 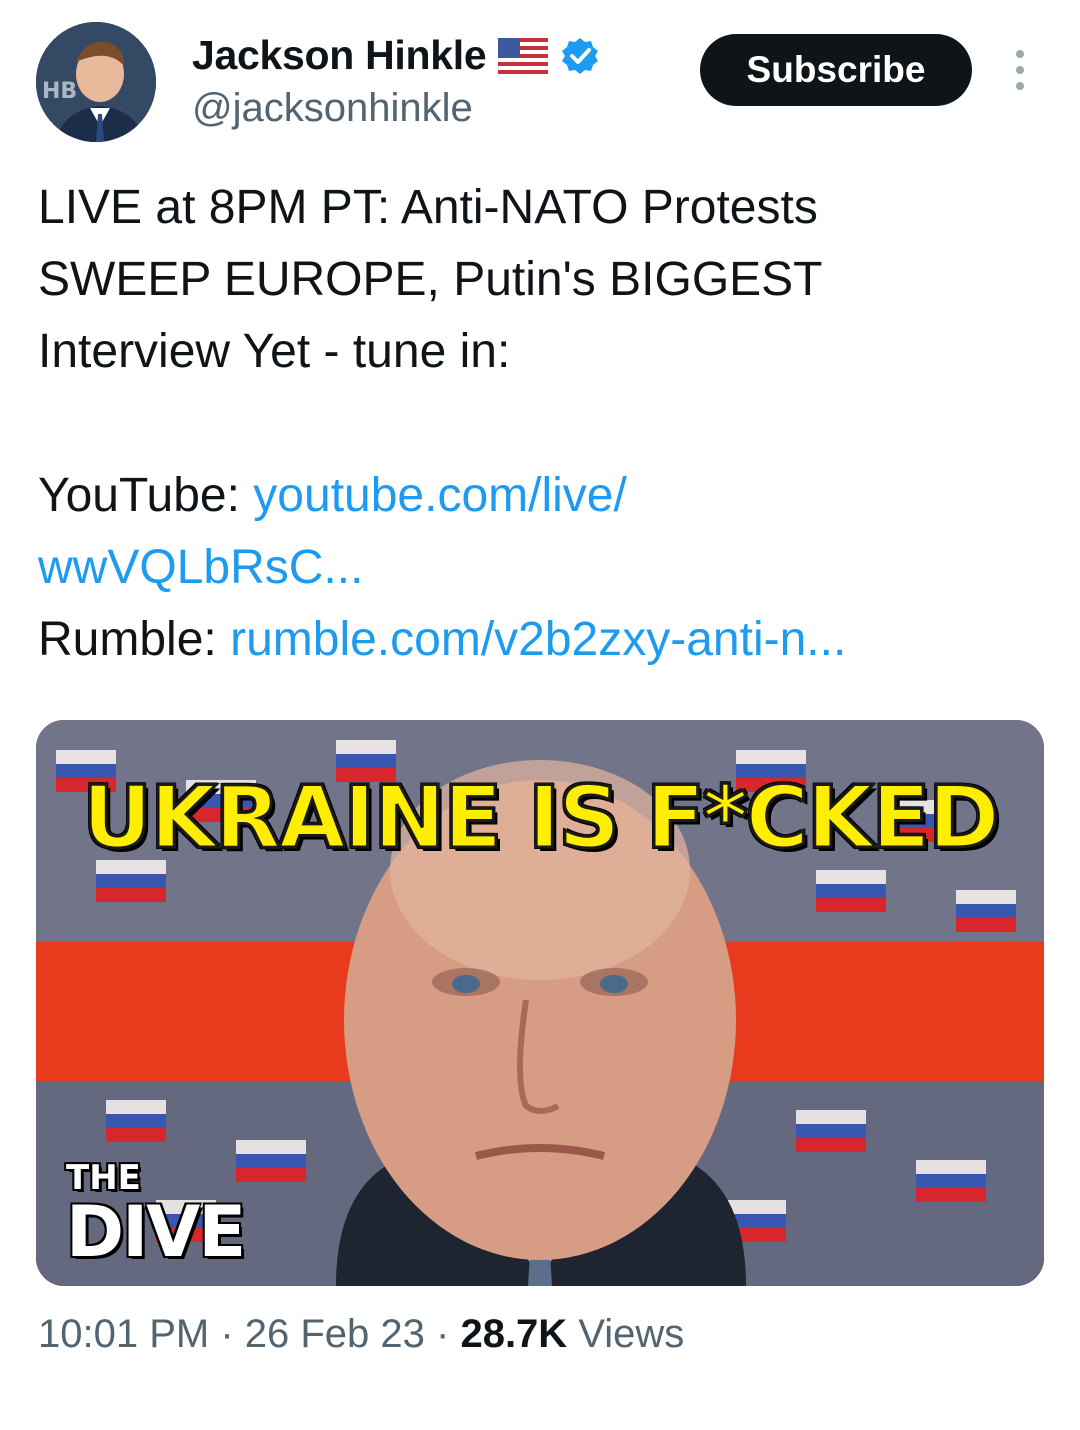 What do you see at coordinates (335, 1334) in the screenshot?
I see `tweet-date: 26 Feb 23` at bounding box center [335, 1334].